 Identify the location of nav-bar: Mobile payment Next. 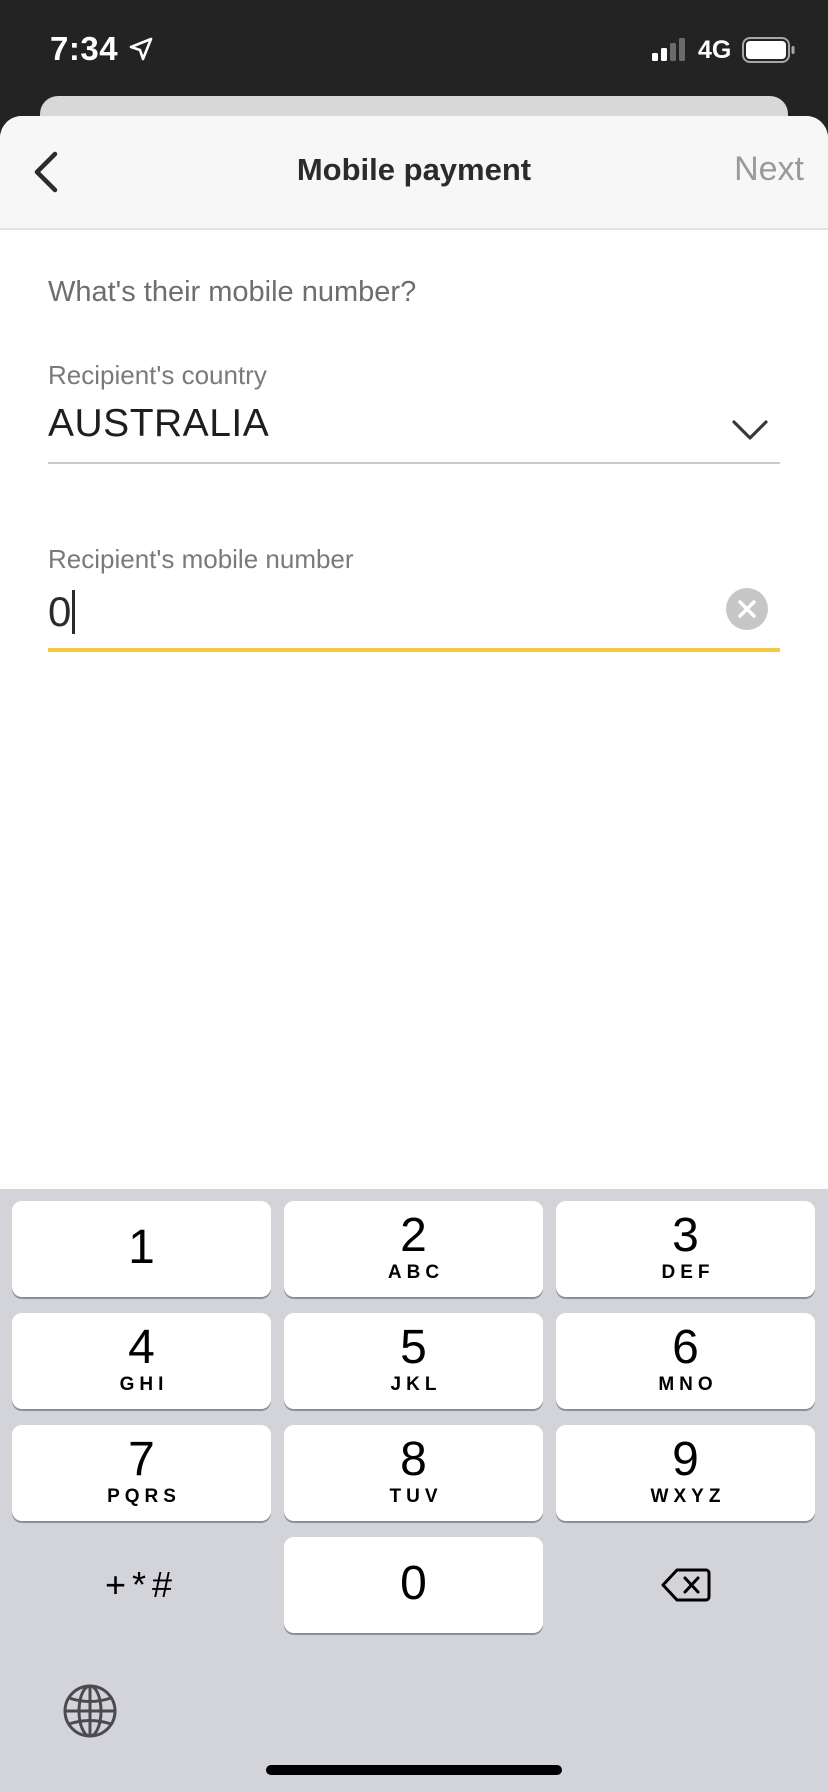
(414, 173).